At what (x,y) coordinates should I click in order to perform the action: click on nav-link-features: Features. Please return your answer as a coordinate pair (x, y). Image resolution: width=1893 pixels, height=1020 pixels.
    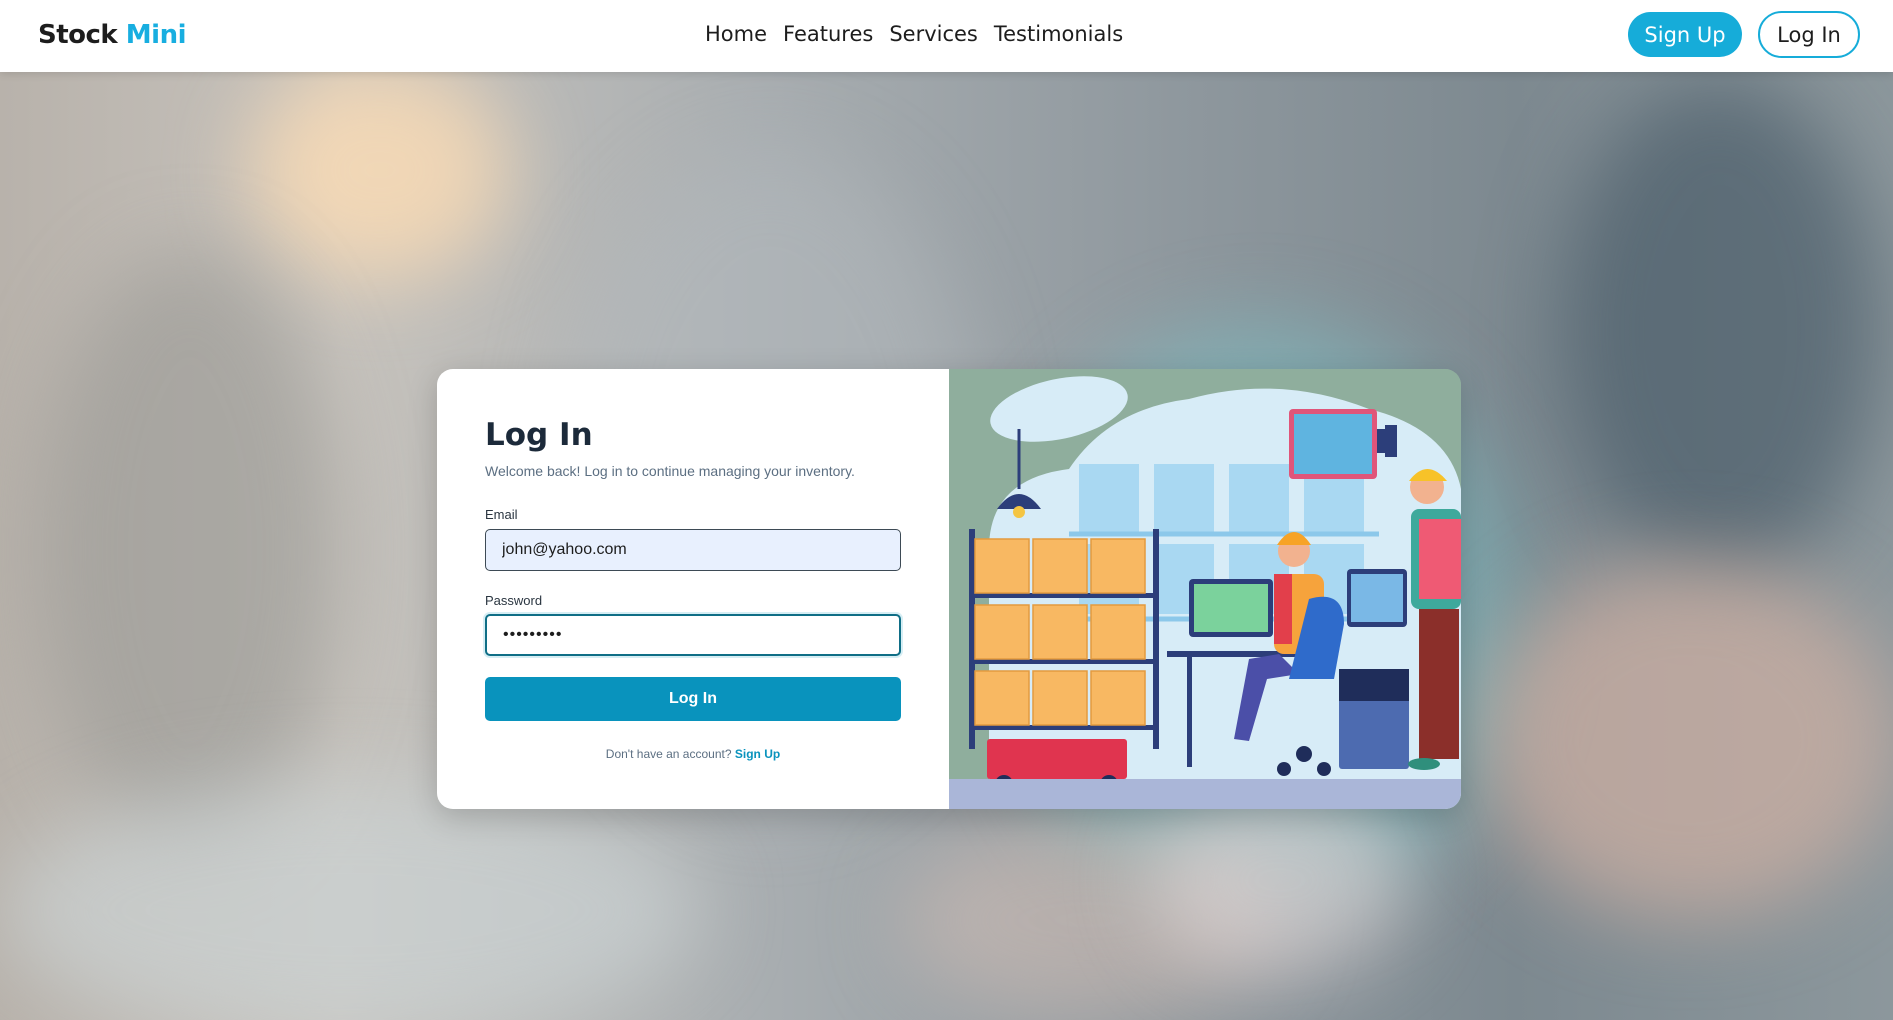
    Looking at the image, I should click on (828, 34).